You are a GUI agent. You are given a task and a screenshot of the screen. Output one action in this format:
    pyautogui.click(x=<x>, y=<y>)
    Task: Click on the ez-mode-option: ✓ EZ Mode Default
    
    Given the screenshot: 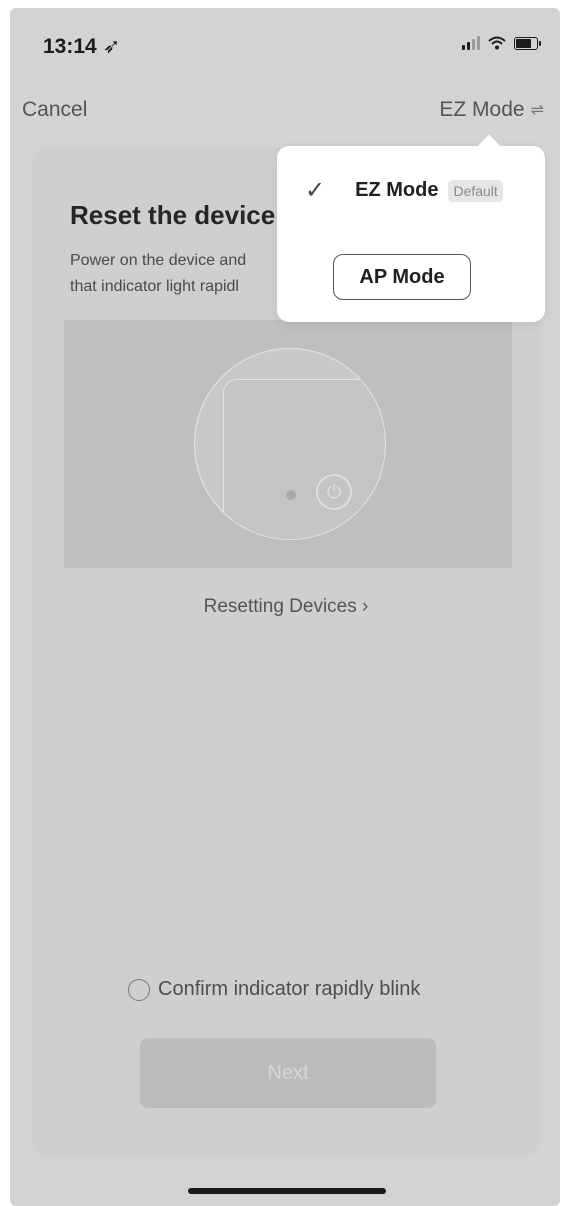 What is the action you would take?
    pyautogui.click(x=404, y=190)
    